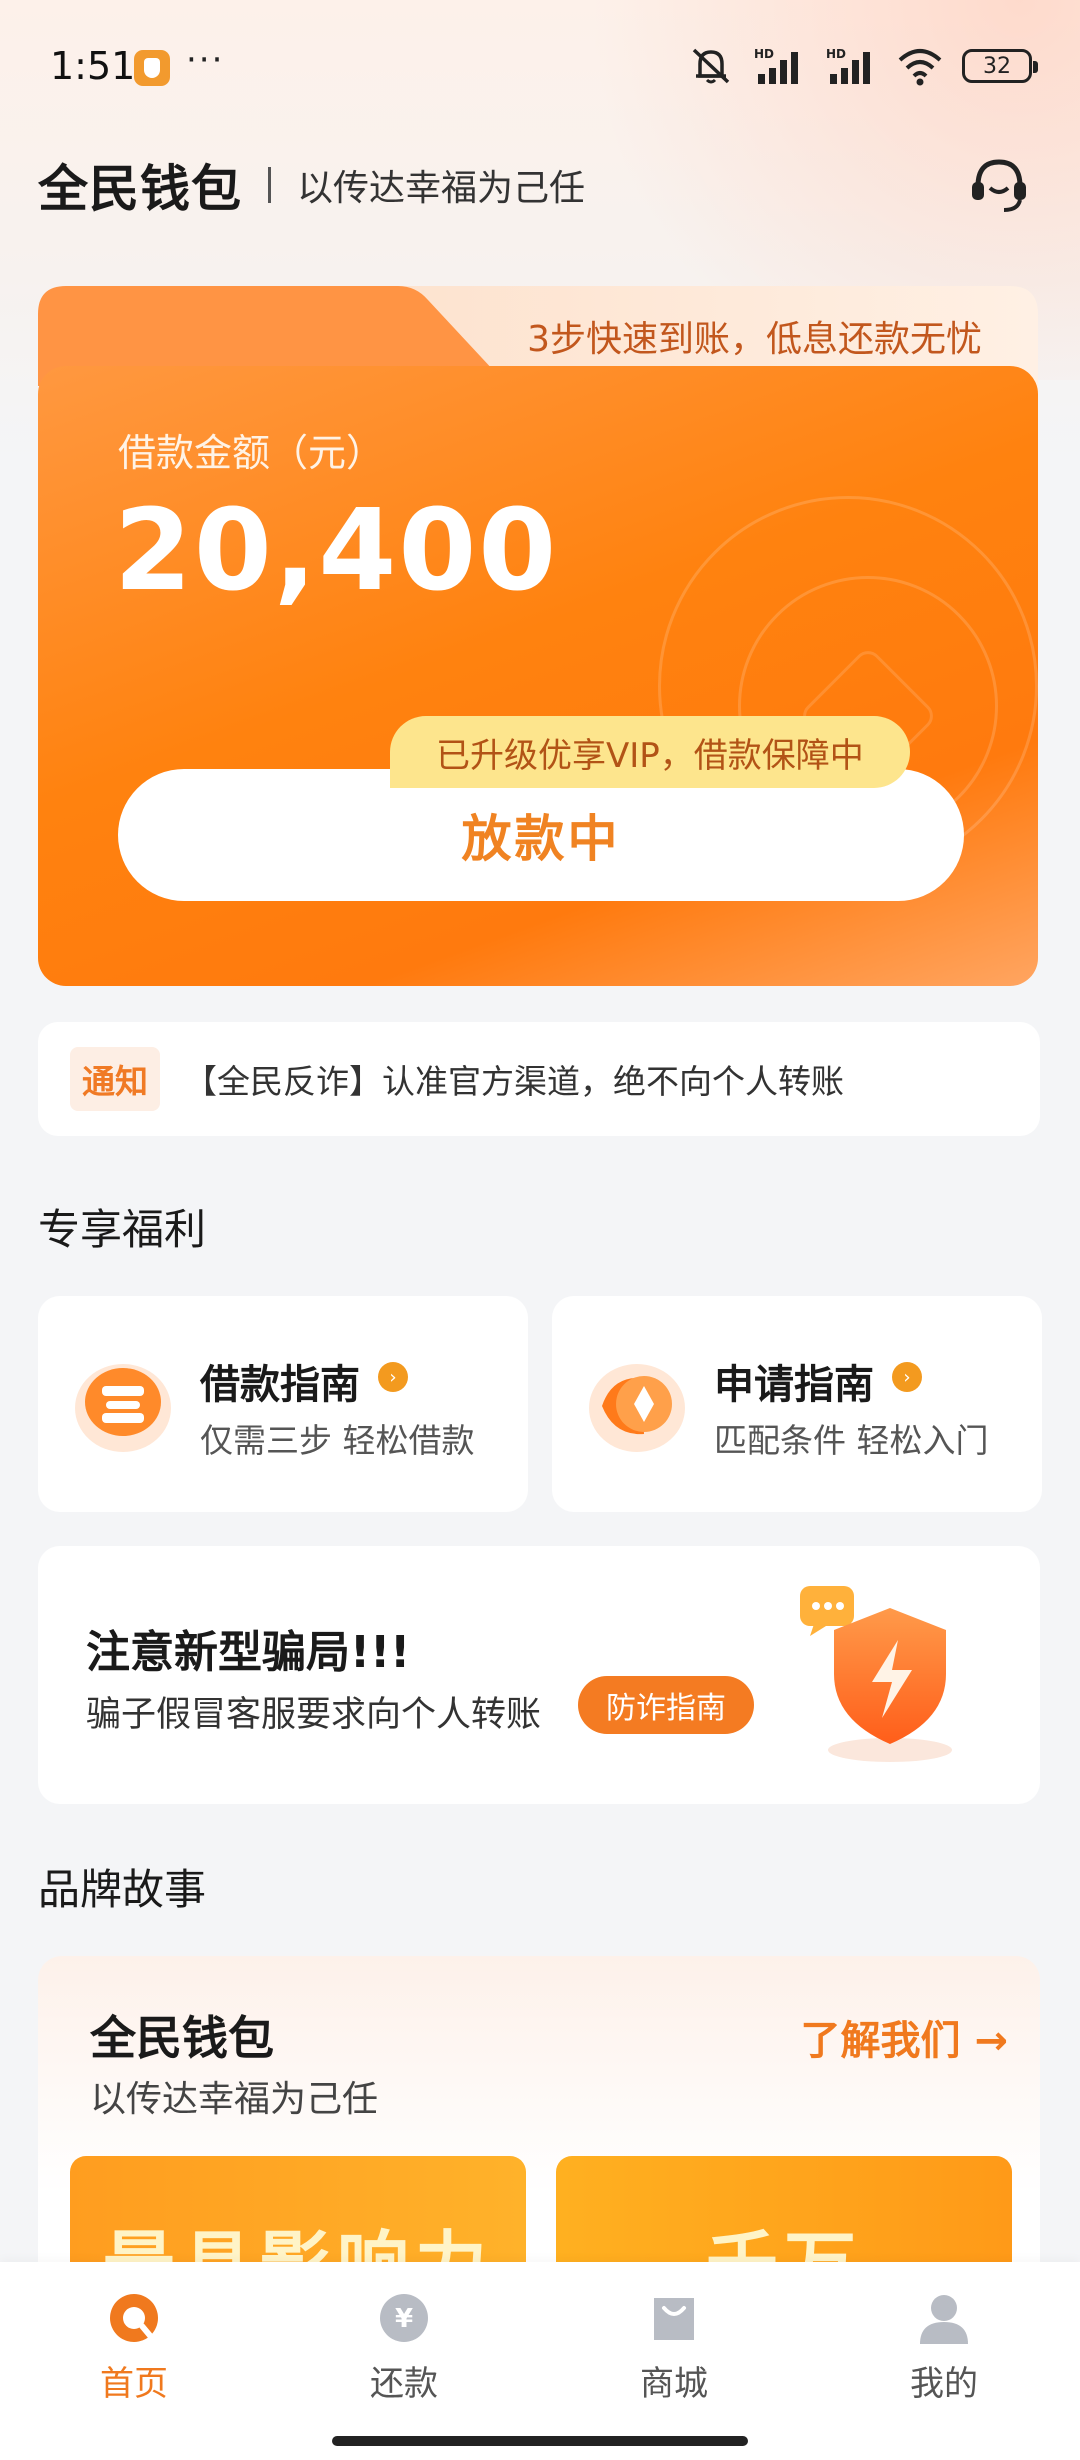 The height and width of the screenshot is (2460, 1080). Describe the element at coordinates (997, 66) in the screenshot. I see `battery-level: 32` at that location.